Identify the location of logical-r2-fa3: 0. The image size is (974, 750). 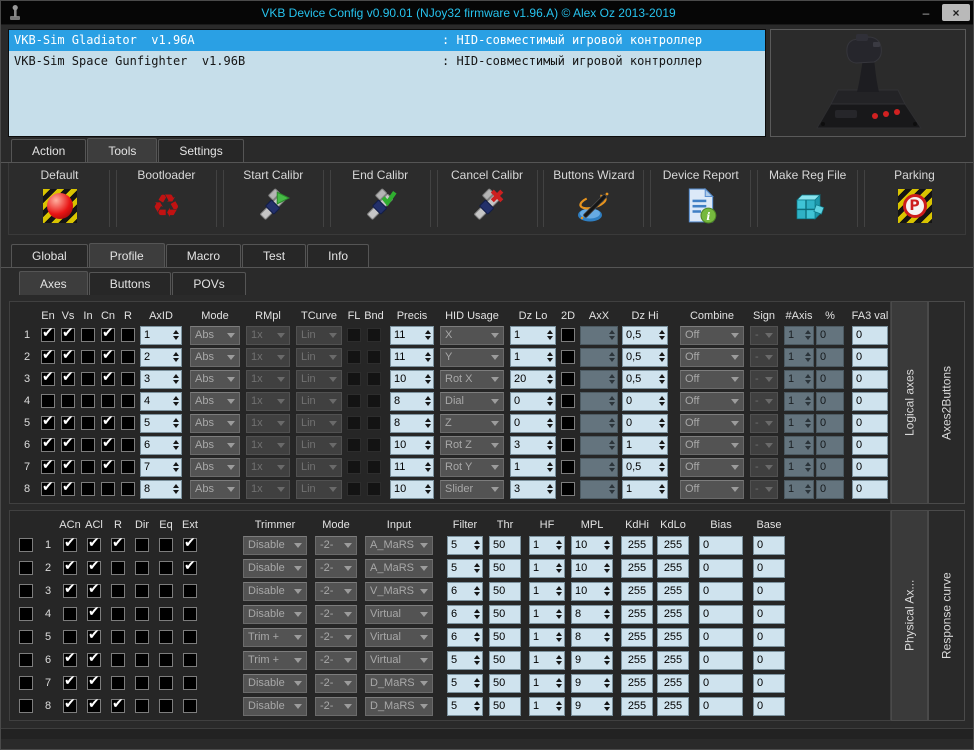
(870, 357).